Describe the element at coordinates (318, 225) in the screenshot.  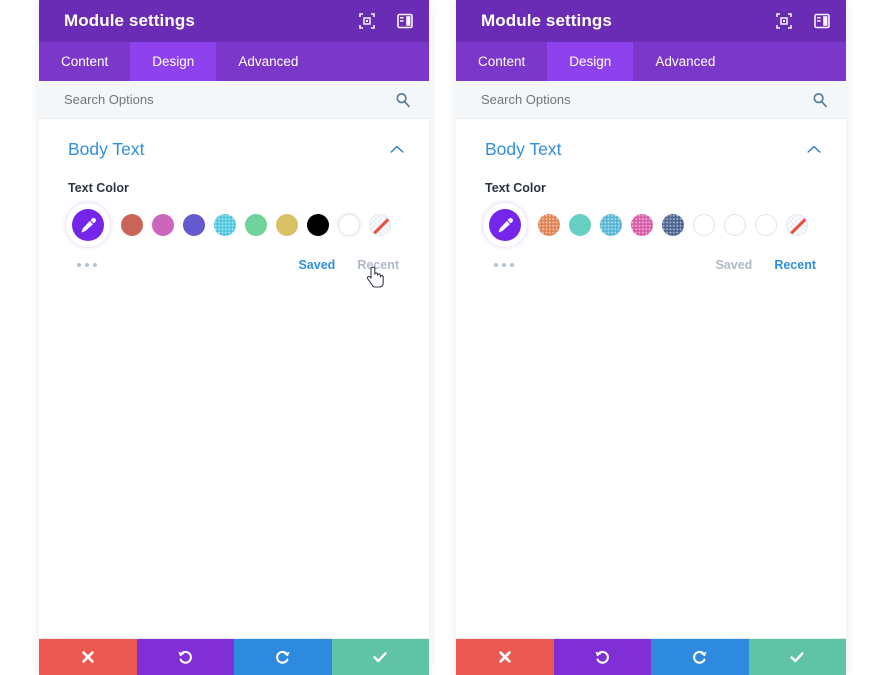
I see `swatch-black` at that location.